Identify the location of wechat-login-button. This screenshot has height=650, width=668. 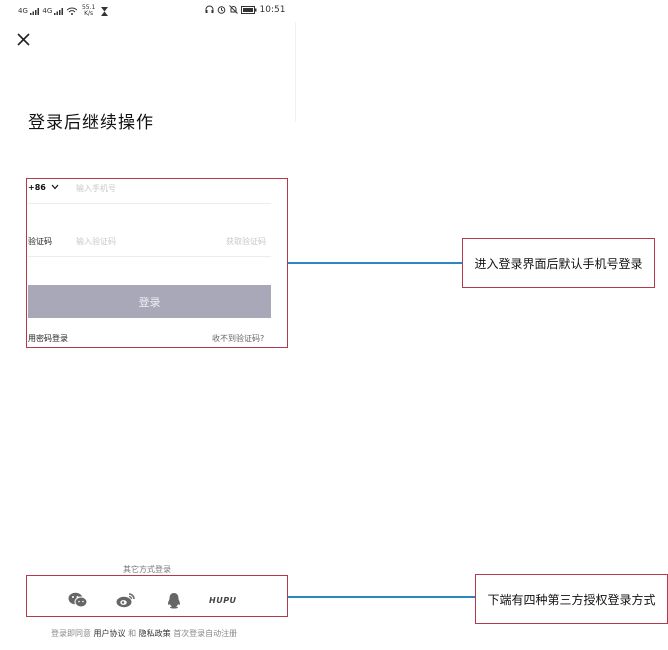
(78, 600).